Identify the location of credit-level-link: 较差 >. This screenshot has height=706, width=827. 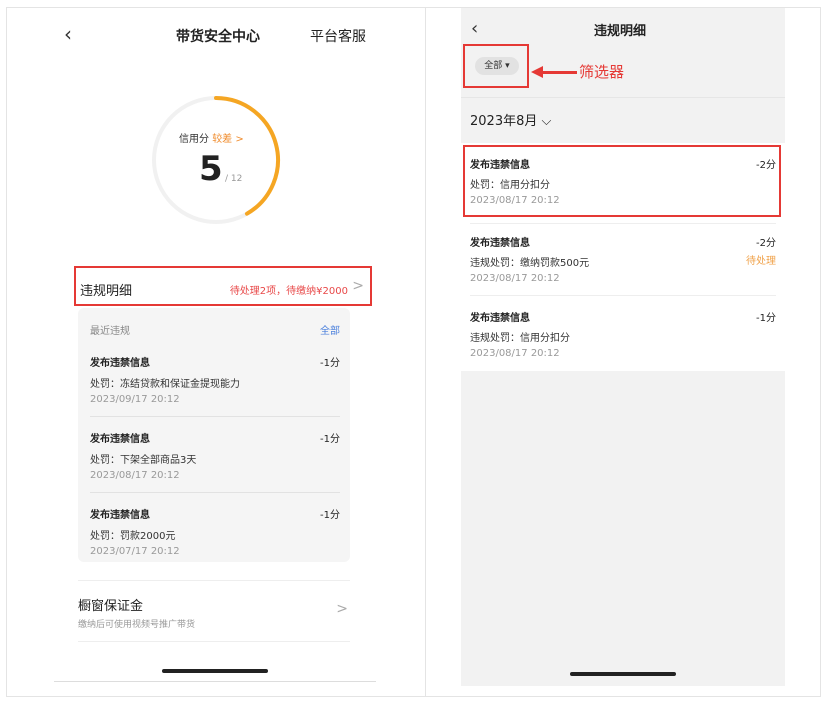
(228, 139).